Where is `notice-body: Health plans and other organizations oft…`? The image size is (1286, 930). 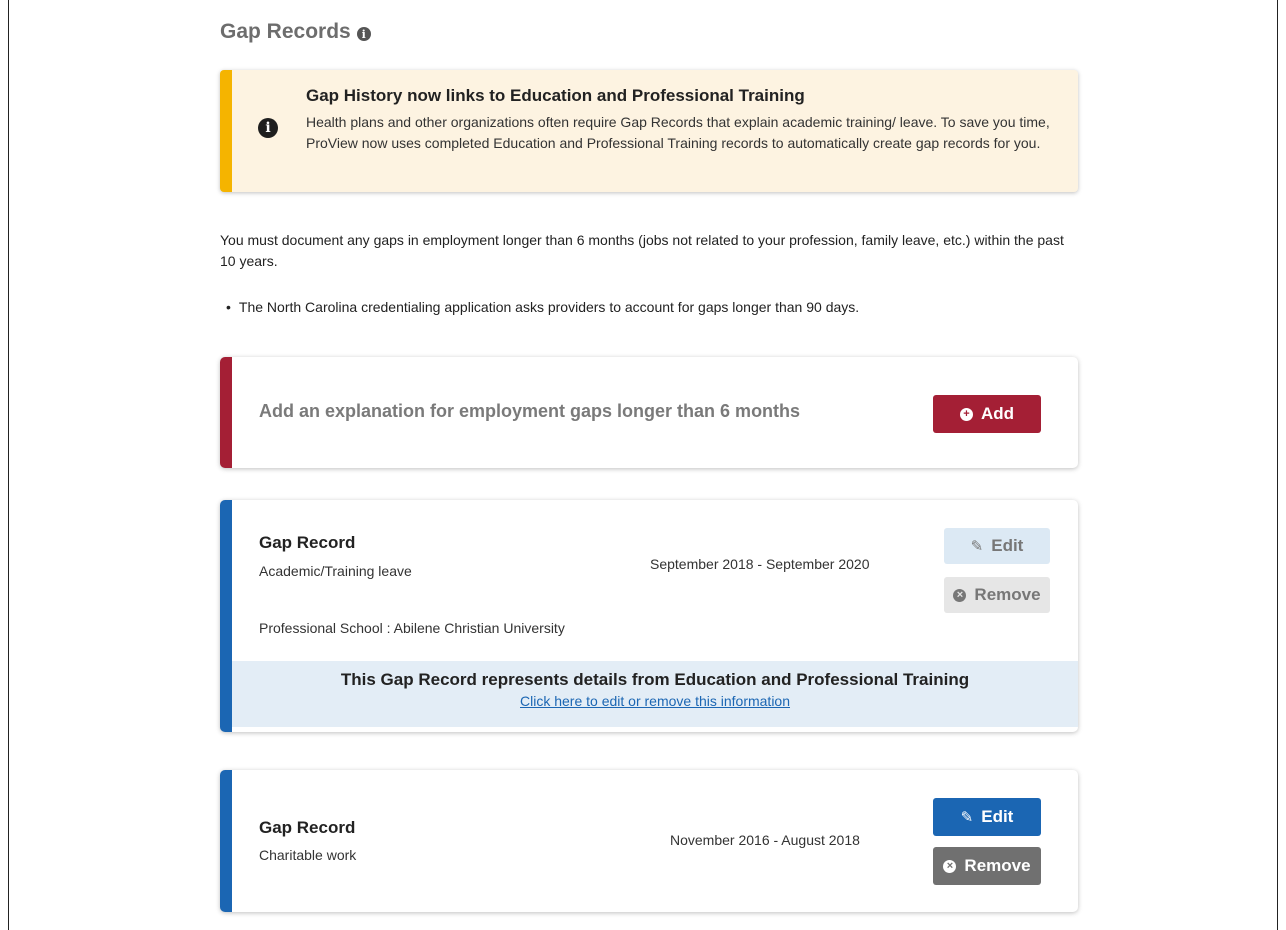
notice-body: Health plans and other organizations oft… is located at coordinates (678, 132).